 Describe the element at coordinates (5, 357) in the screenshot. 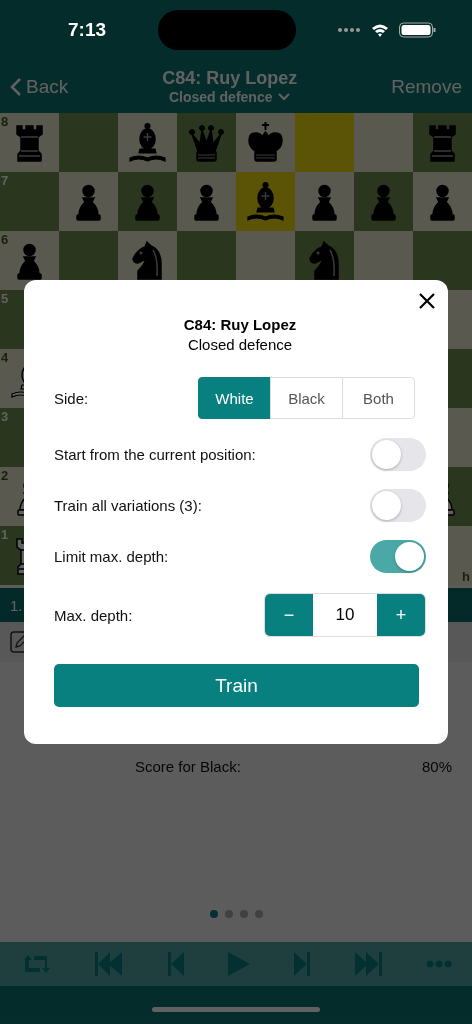

I see `rank-label: 4` at that location.